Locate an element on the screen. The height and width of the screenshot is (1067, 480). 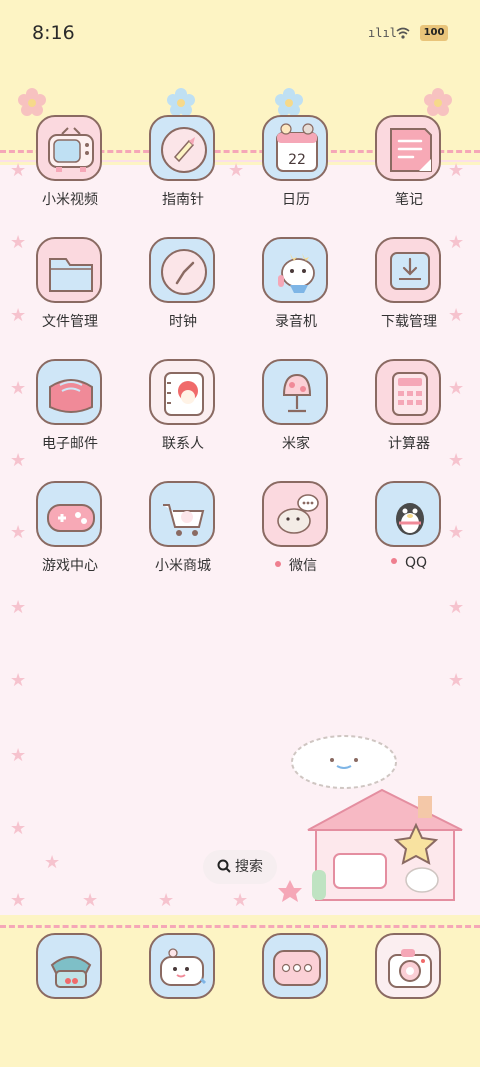
app-label: 联系人 is located at coordinates (183, 444).